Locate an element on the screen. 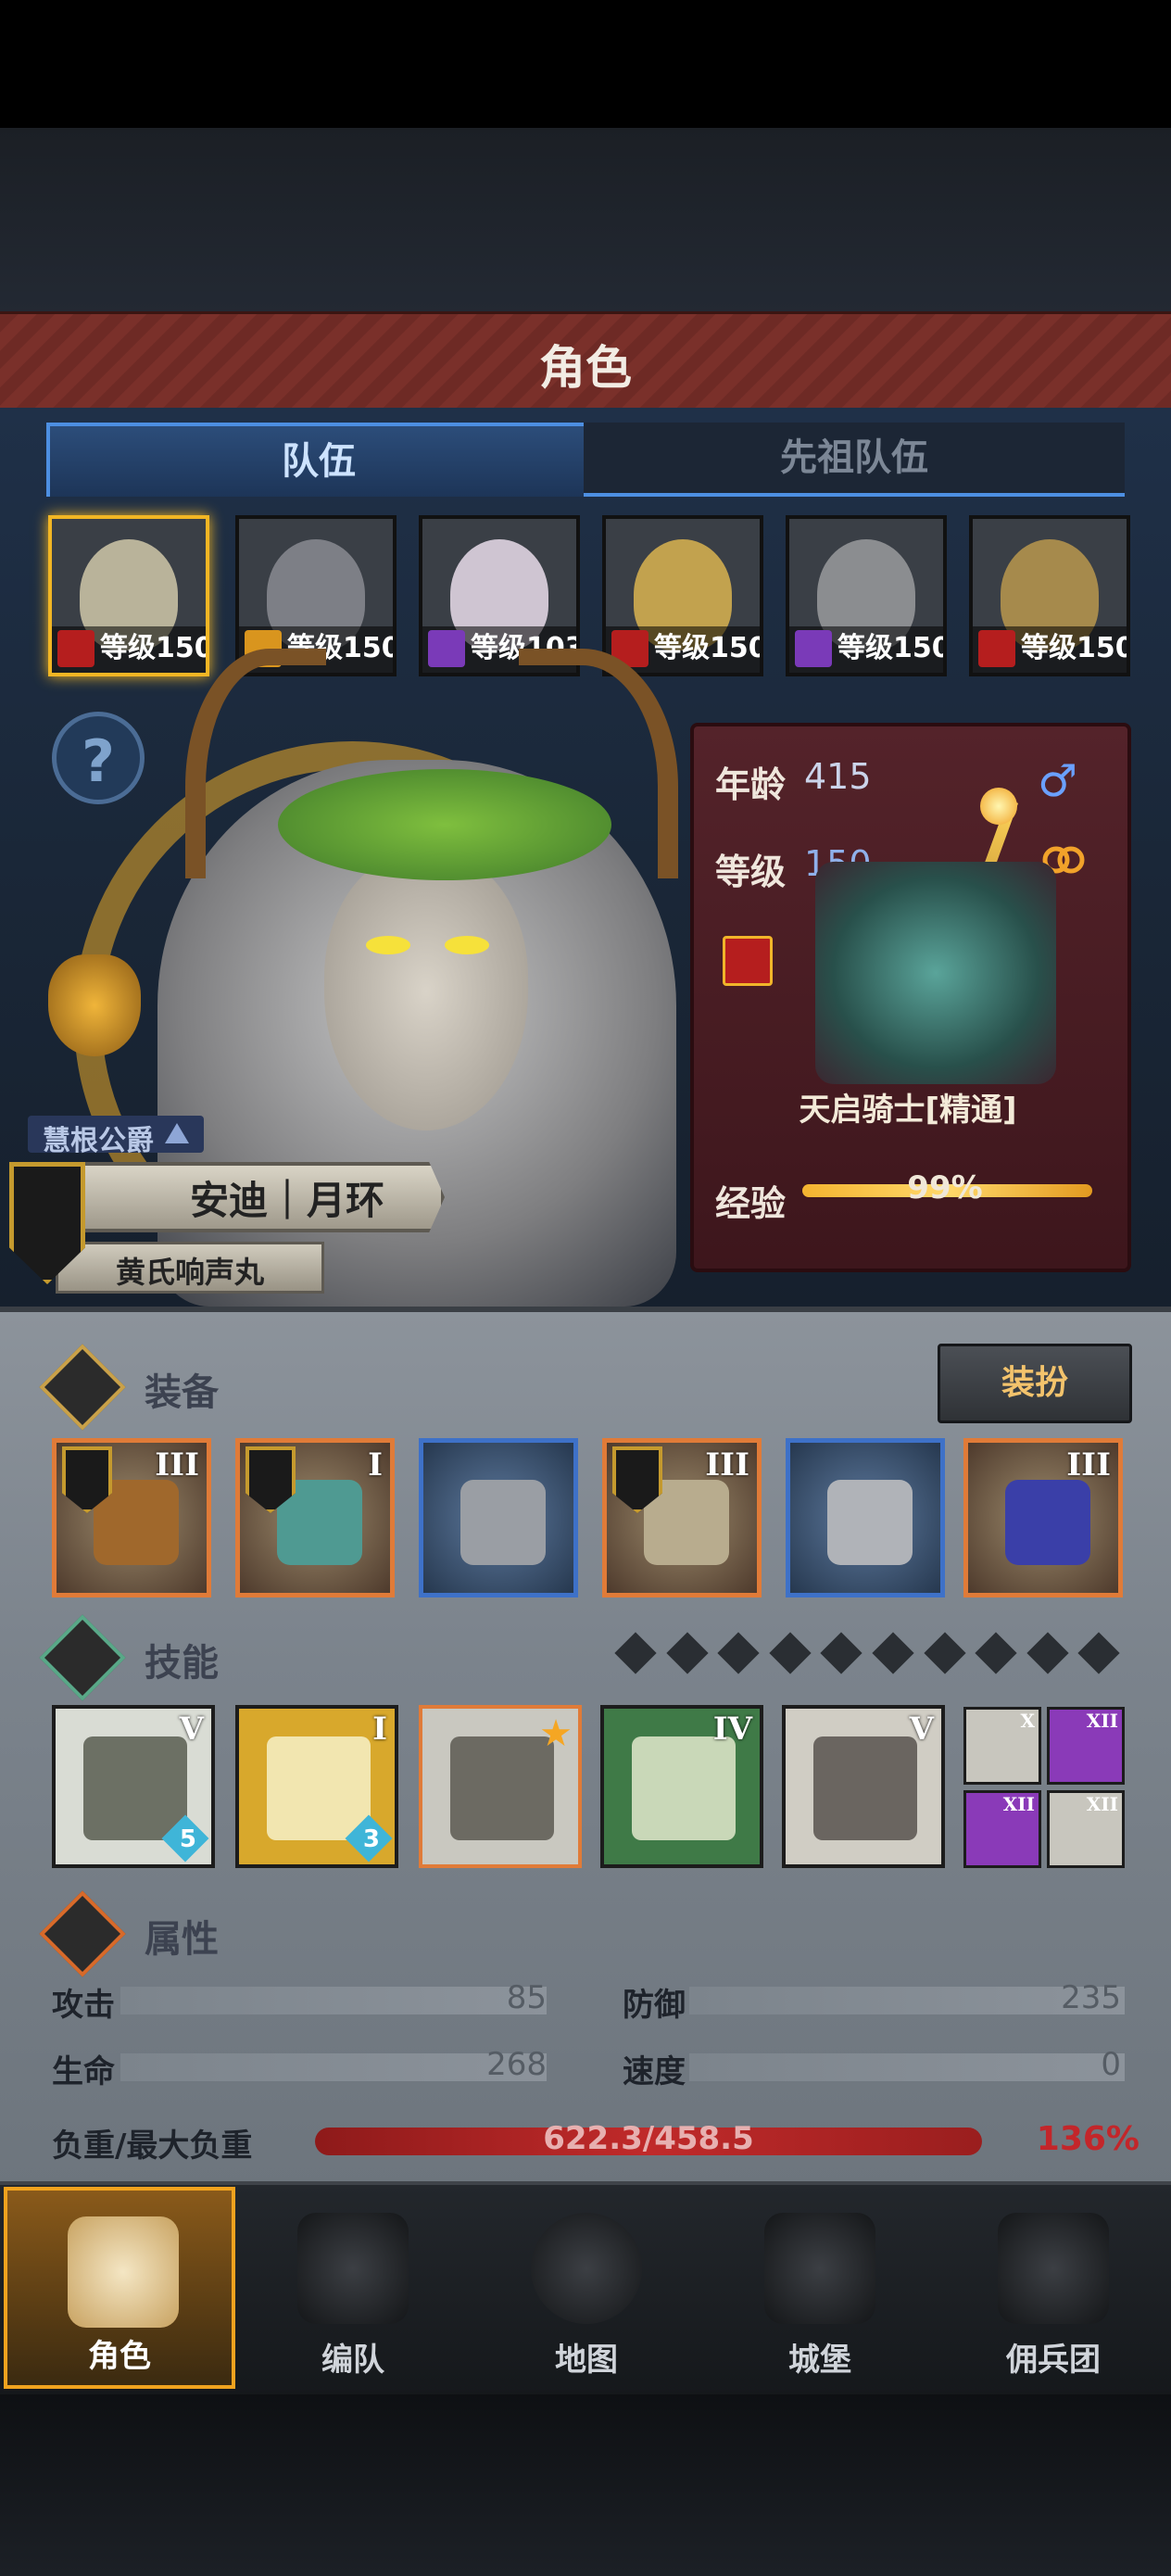 The width and height of the screenshot is (1171, 2576). title-bar: 角色 is located at coordinates (585, 362).